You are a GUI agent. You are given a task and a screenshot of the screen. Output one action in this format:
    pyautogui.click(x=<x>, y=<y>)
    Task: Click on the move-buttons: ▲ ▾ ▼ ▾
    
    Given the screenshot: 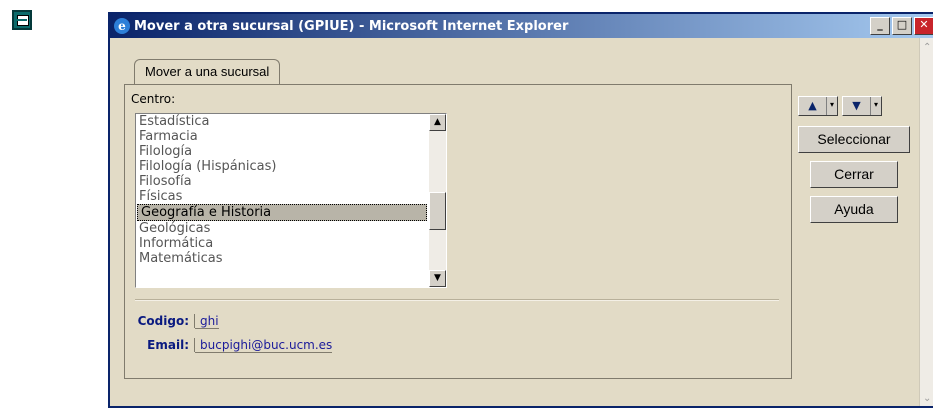 What is the action you would take?
    pyautogui.click(x=854, y=106)
    